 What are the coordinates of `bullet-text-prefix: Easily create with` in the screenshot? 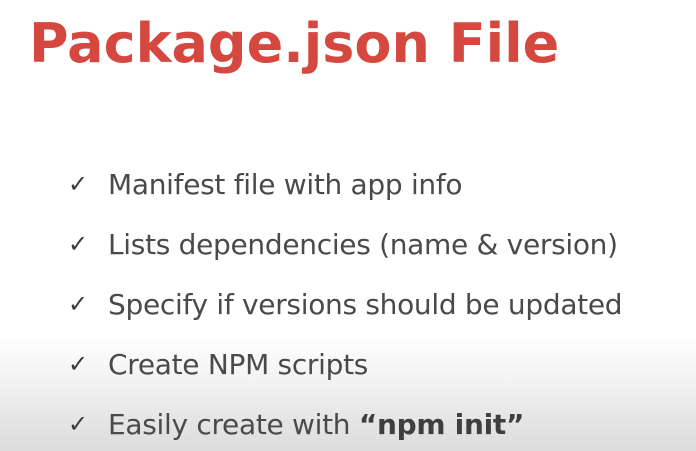 It's located at (233, 424).